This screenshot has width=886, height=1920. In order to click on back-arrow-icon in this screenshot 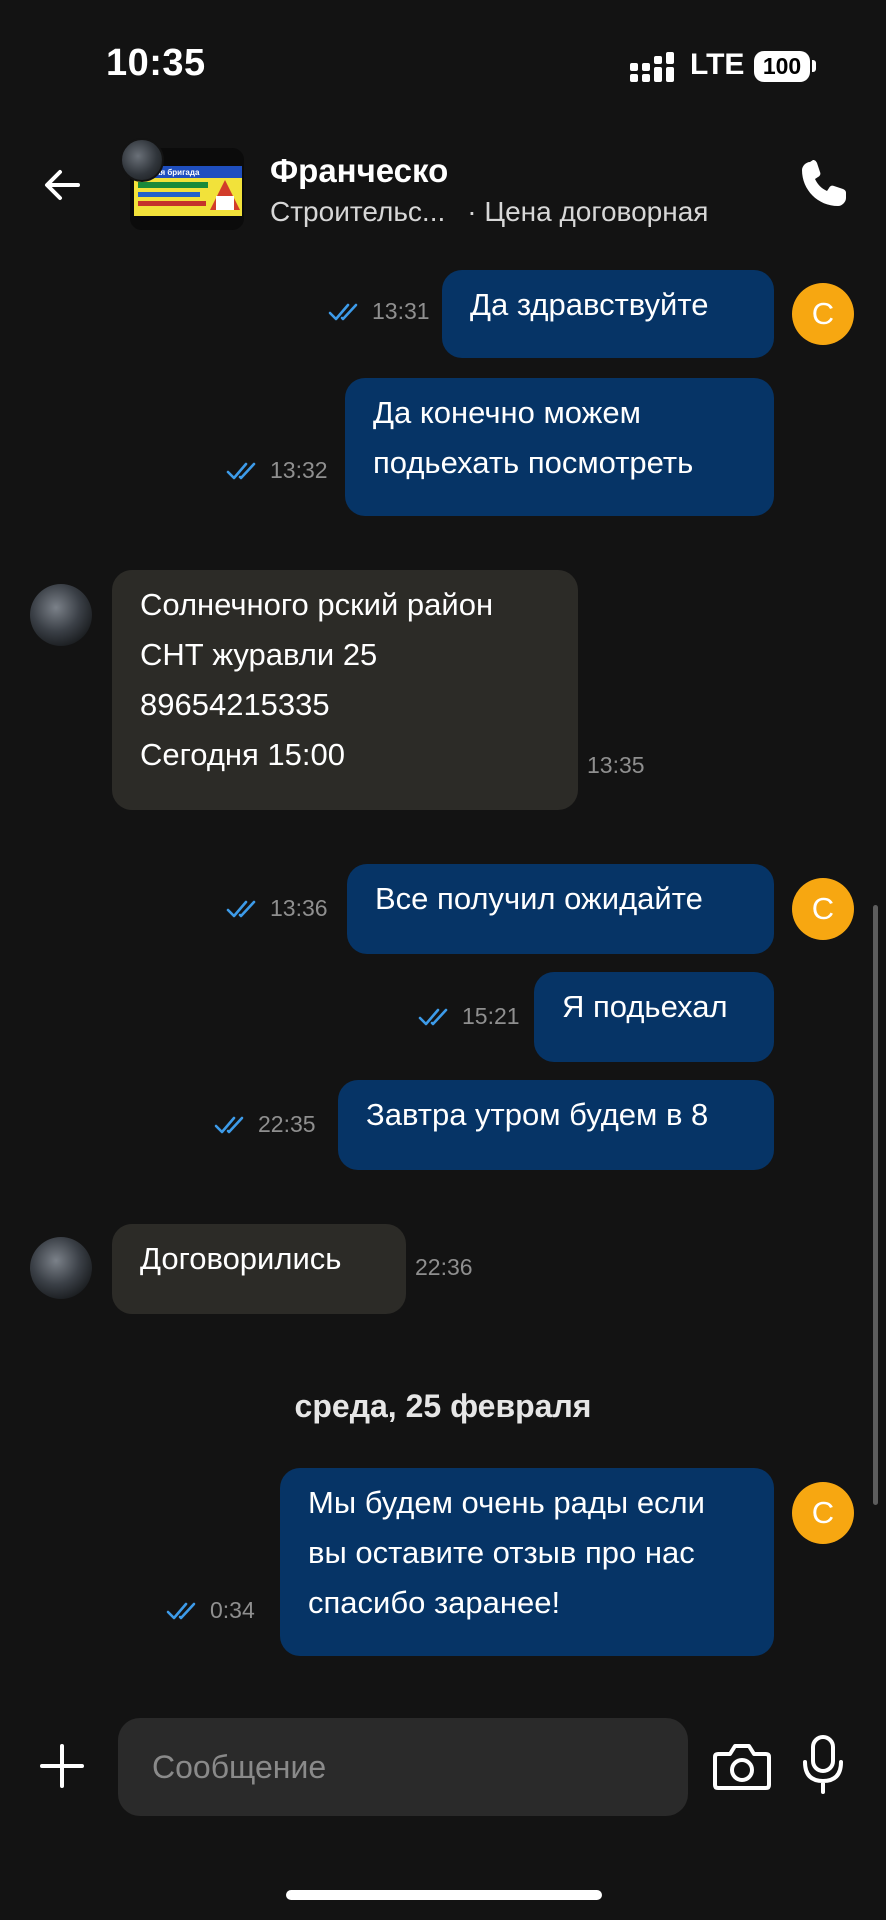, I will do `click(63, 185)`.